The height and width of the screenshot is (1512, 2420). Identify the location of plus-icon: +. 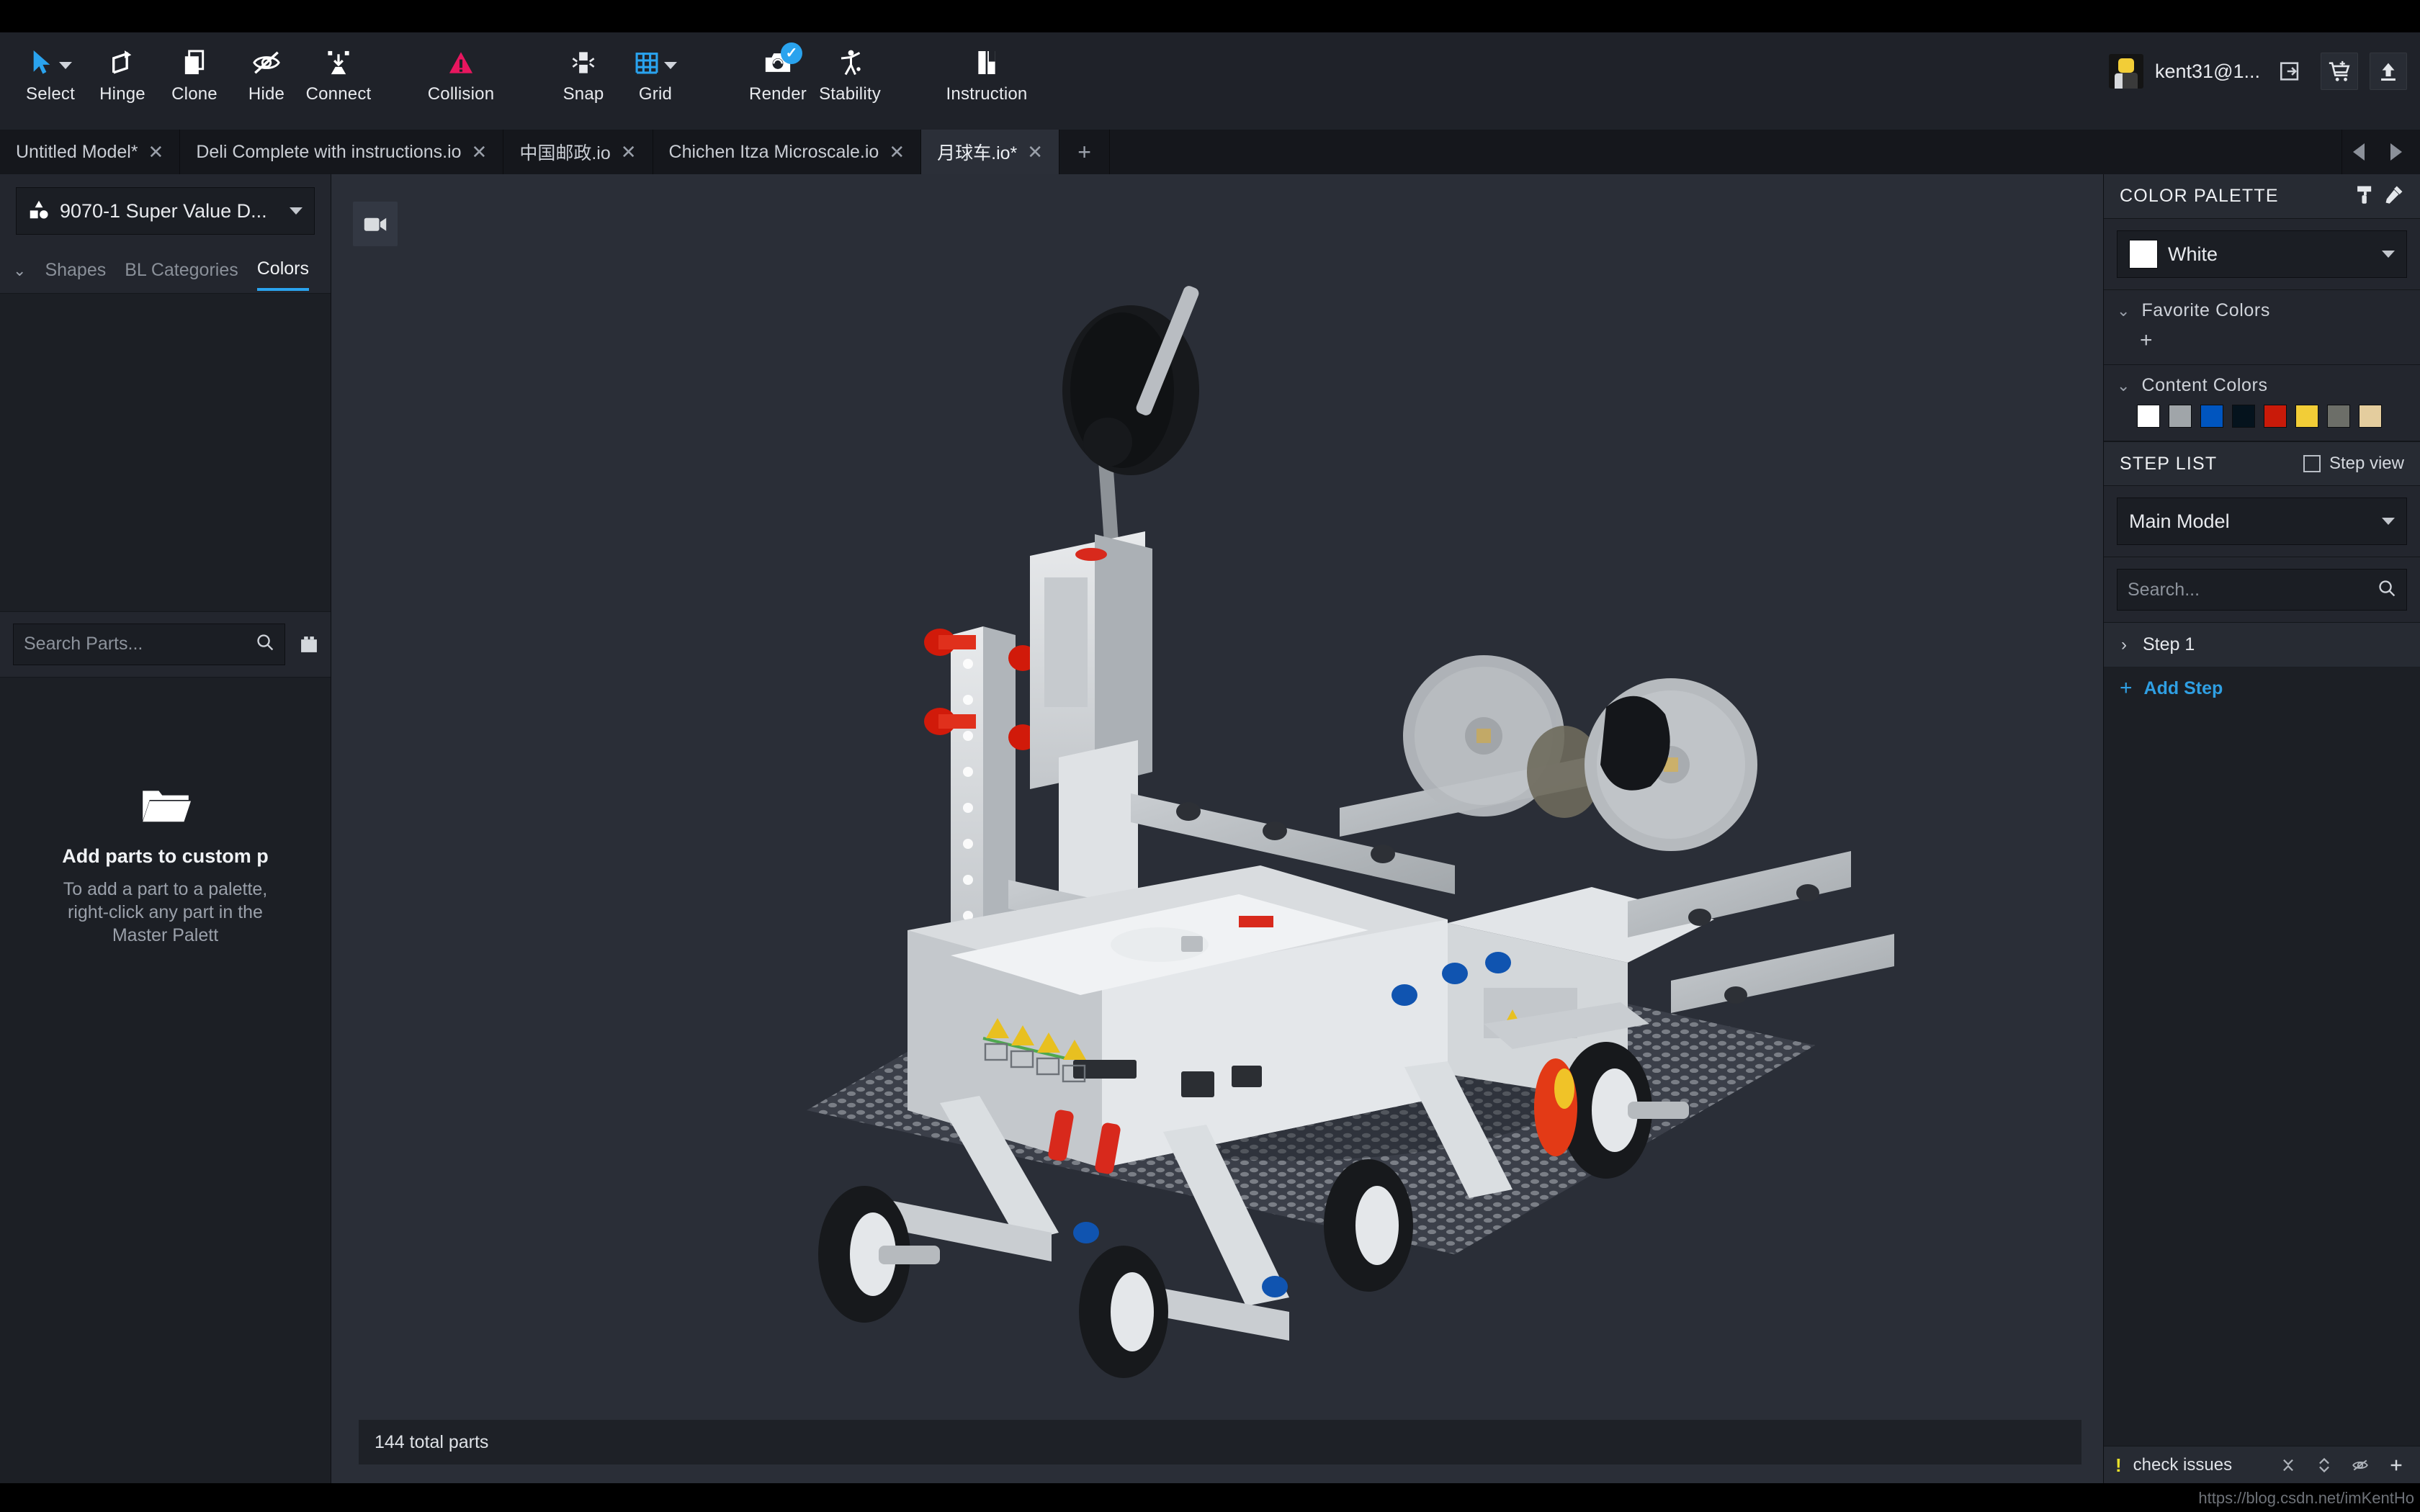
(2126, 688).